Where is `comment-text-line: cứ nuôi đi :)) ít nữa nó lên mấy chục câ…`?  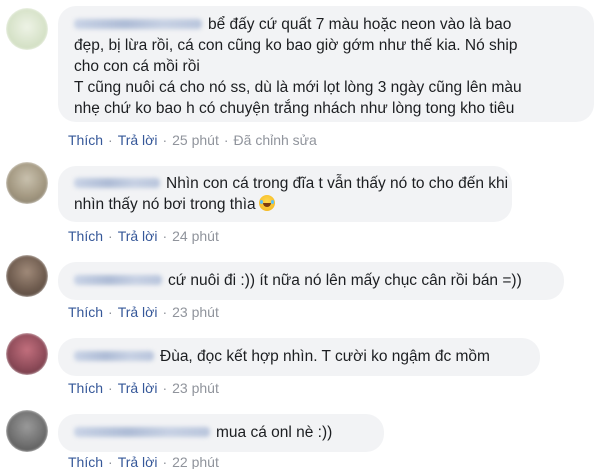 comment-text-line: cứ nuôi đi :)) ít nữa nó lên mấy chục câ… is located at coordinates (345, 280).